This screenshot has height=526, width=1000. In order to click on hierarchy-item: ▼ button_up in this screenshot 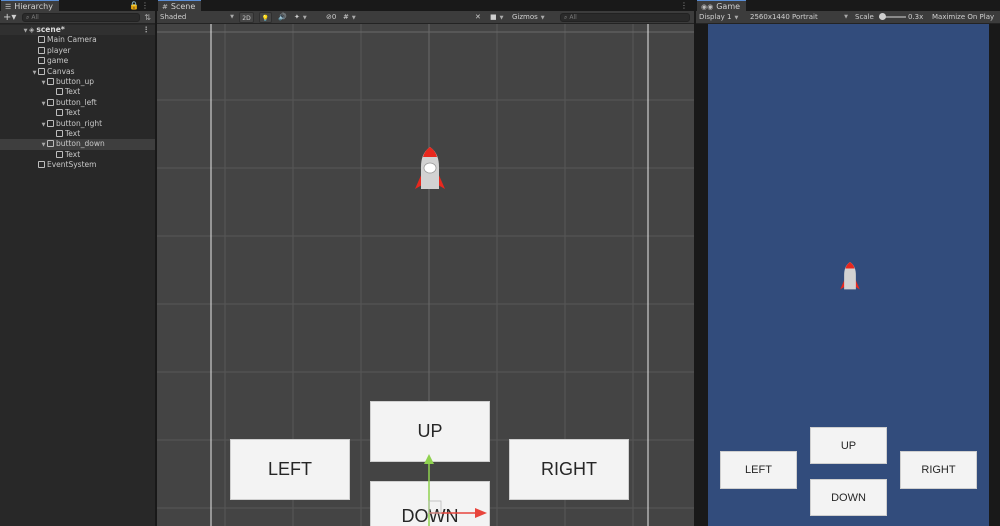, I will do `click(77, 82)`.